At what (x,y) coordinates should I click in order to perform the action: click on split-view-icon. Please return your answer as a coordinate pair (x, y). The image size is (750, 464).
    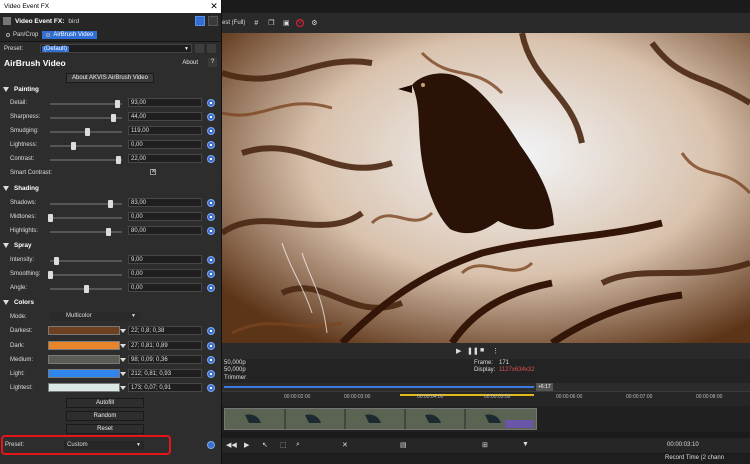
    Looking at the image, I should click on (200, 21).